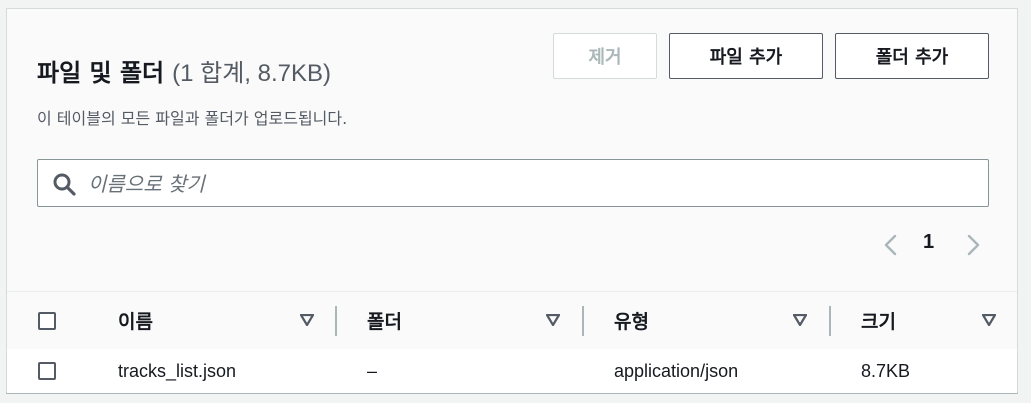 The height and width of the screenshot is (403, 1031). I want to click on pagination: 1, so click(933, 243).